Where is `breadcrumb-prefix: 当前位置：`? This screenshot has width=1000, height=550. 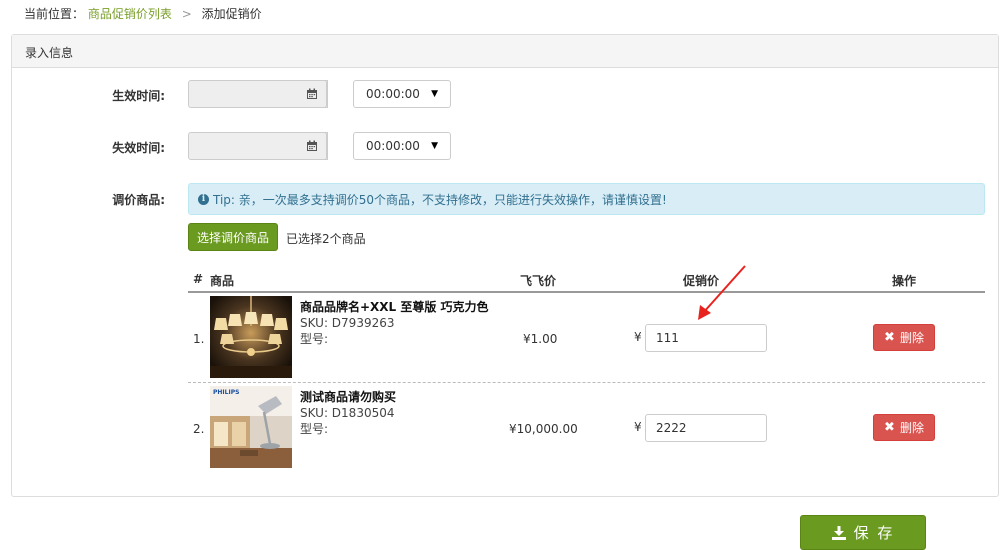
breadcrumb-prefix: 当前位置： is located at coordinates (54, 14).